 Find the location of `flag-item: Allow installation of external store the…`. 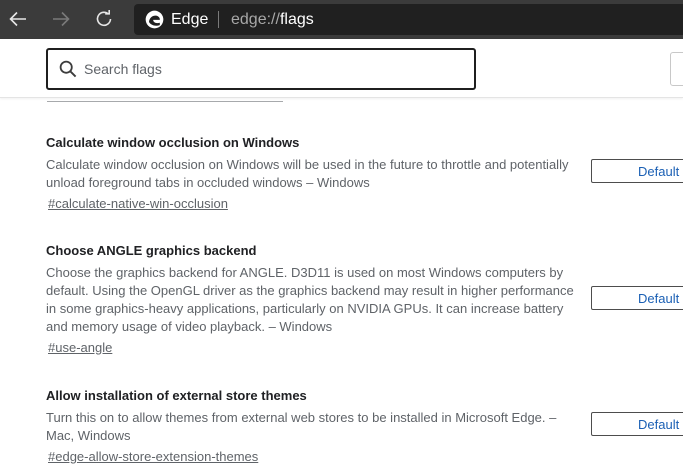

flag-item: Allow installation of external store the… is located at coordinates (316, 427).